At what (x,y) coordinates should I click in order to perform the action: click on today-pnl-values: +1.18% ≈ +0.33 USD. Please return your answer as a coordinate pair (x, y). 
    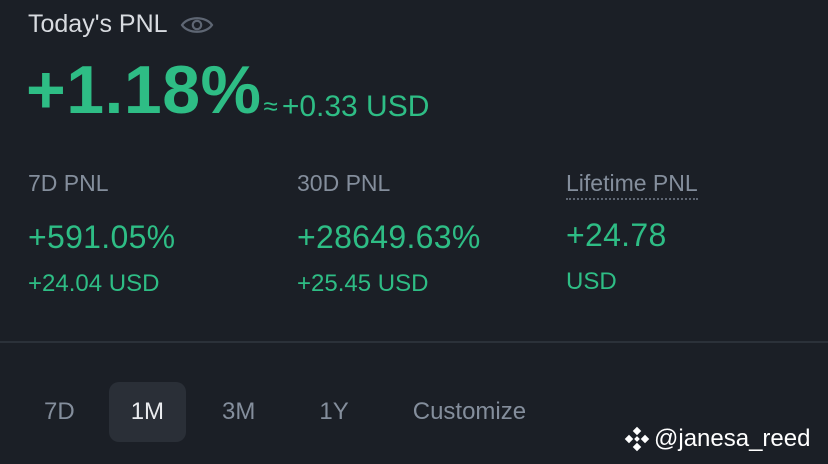
    Looking at the image, I should click on (227, 90).